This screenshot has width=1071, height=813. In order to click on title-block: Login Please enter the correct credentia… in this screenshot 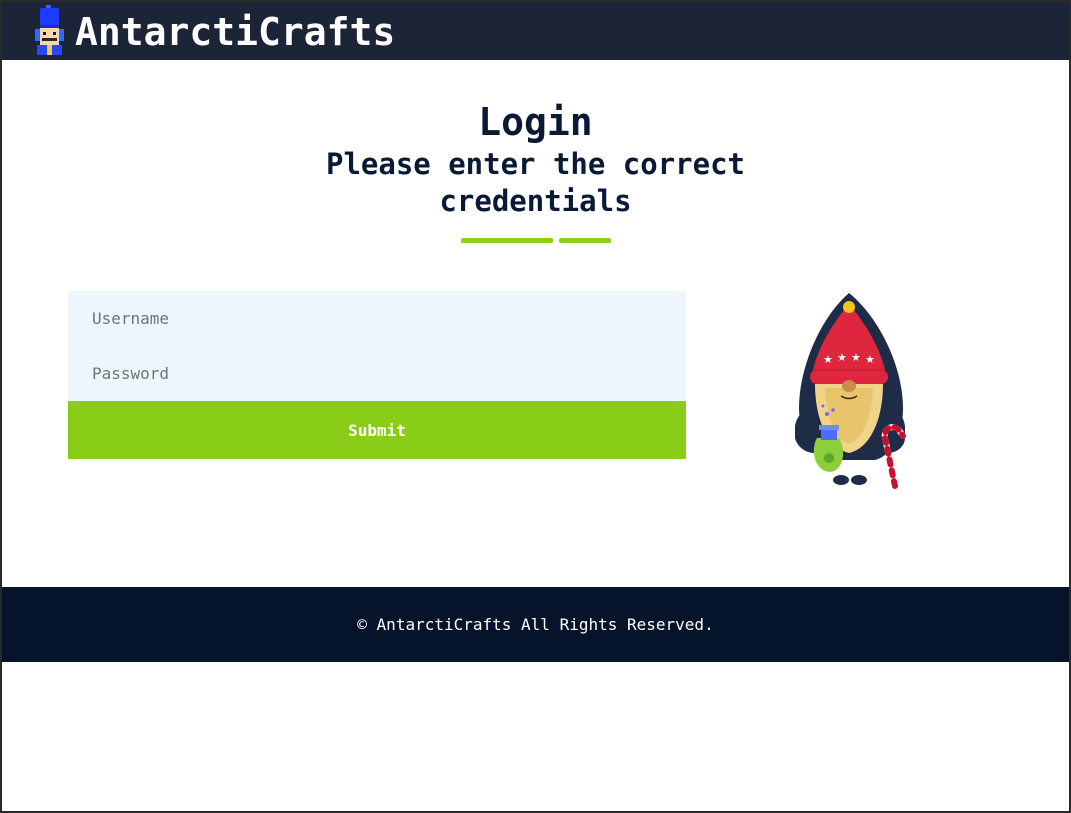, I will do `click(535, 159)`.